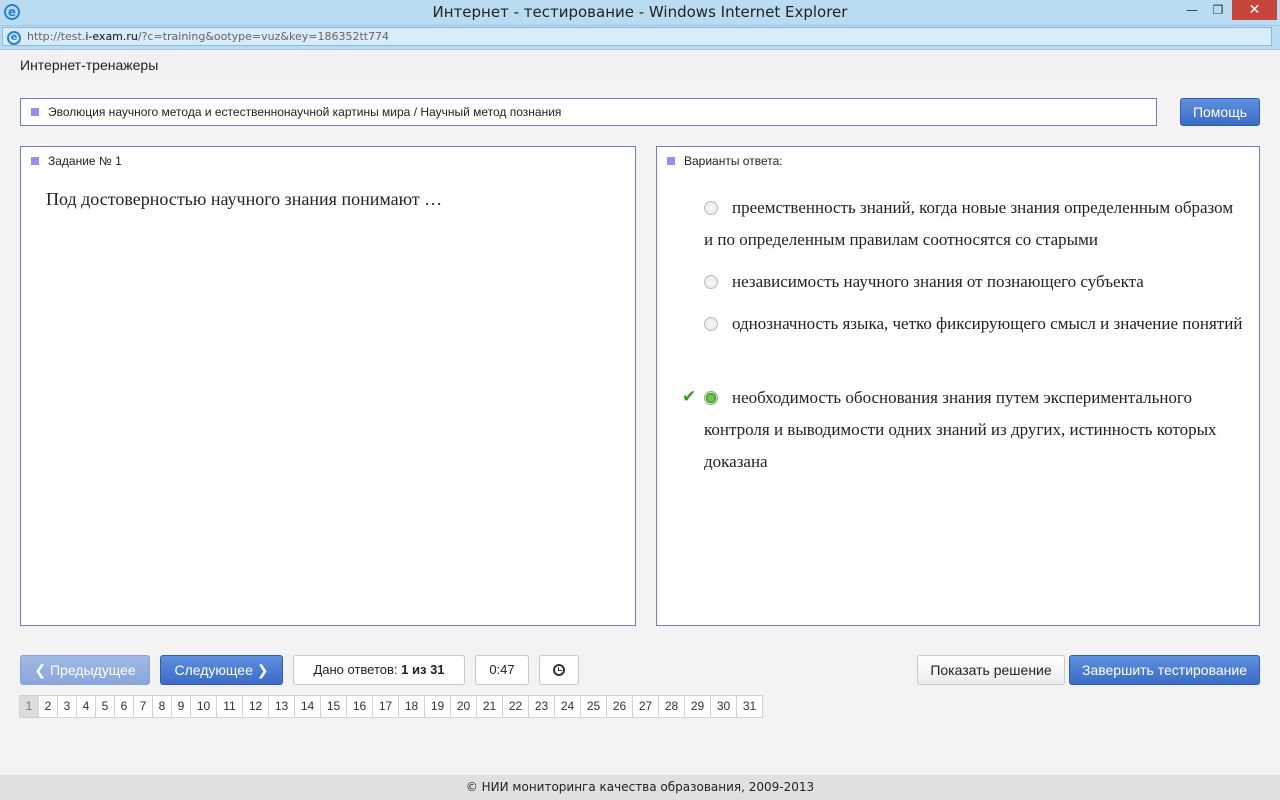  I want to click on page-number-button: 29, so click(697, 706).